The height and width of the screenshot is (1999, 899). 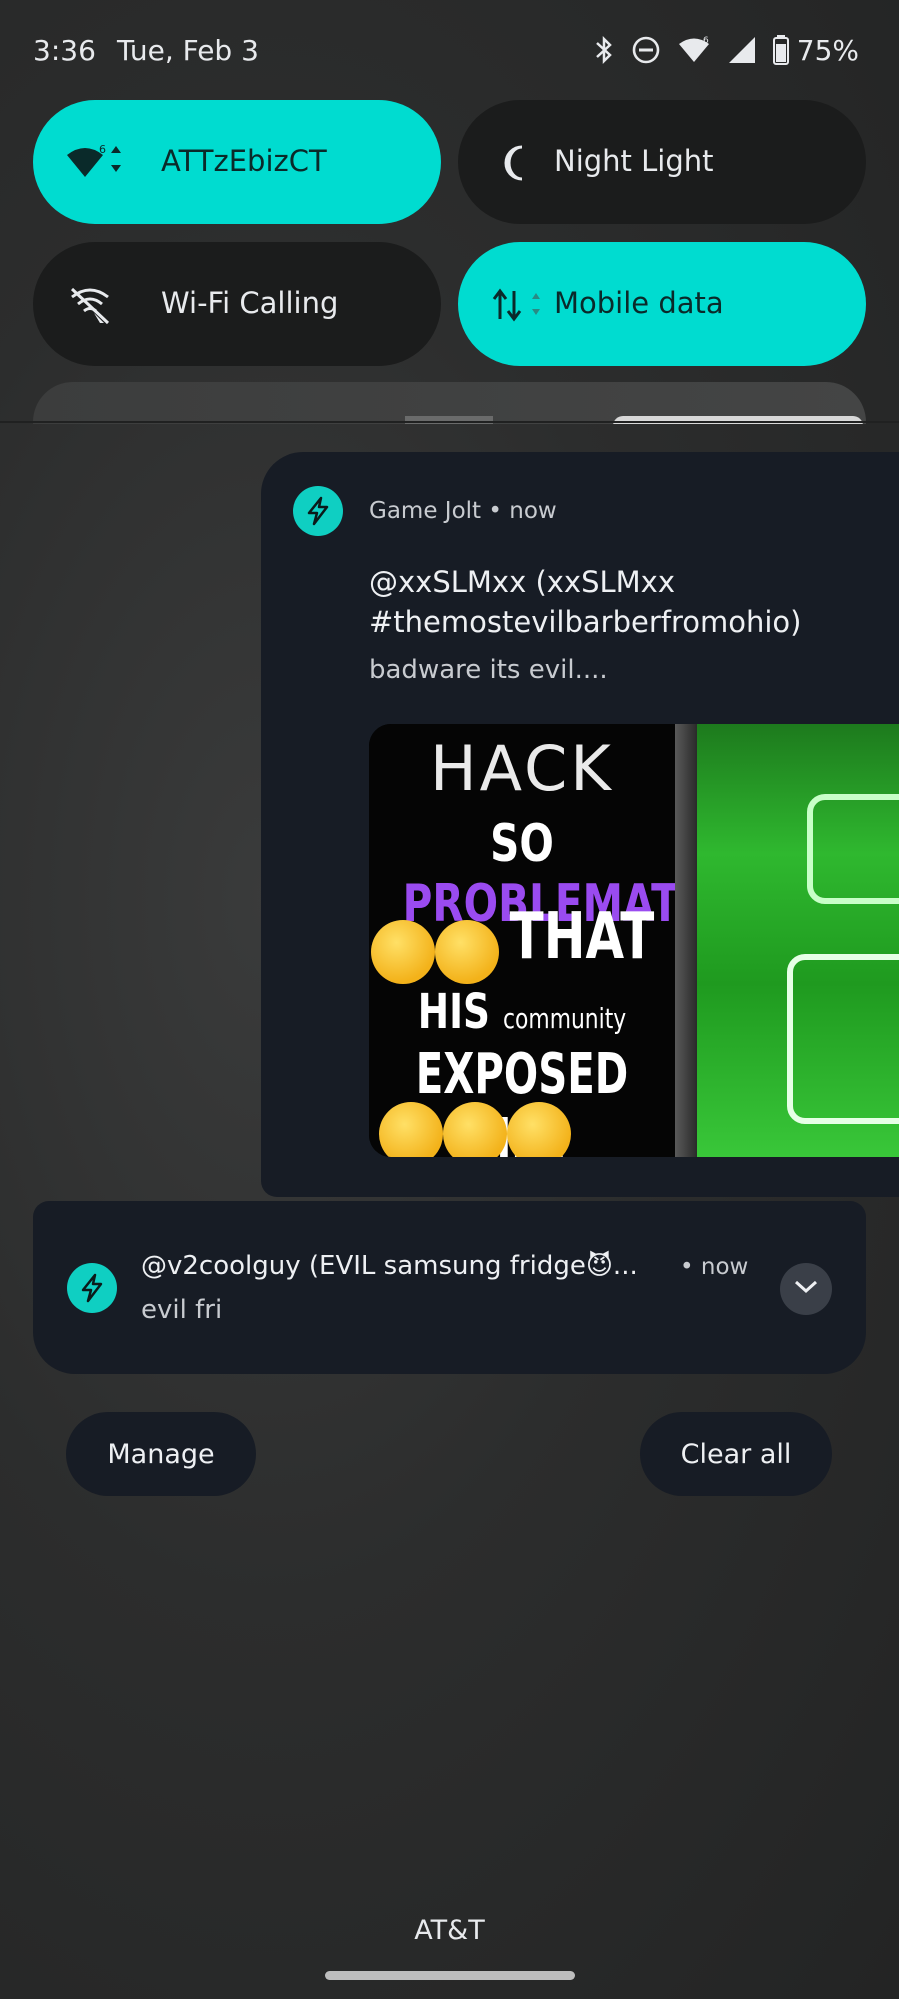 What do you see at coordinates (634, 161) in the screenshot?
I see `tile-label: Night Light` at bounding box center [634, 161].